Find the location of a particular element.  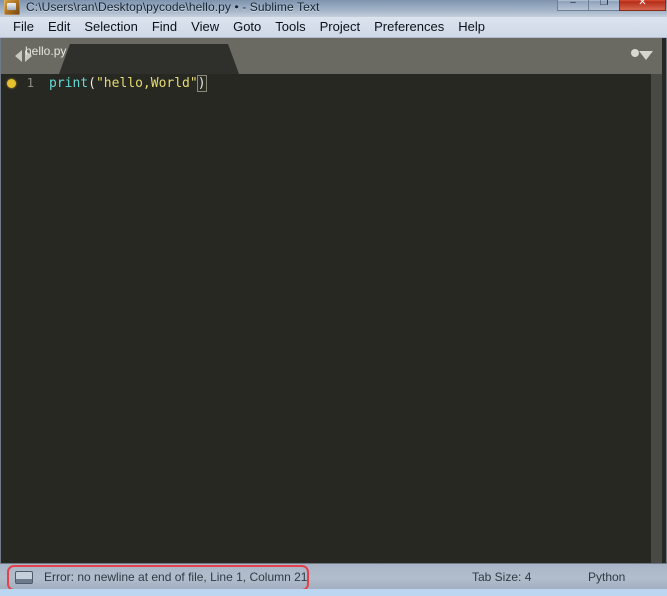

close-icon: ✕ is located at coordinates (642, 4).